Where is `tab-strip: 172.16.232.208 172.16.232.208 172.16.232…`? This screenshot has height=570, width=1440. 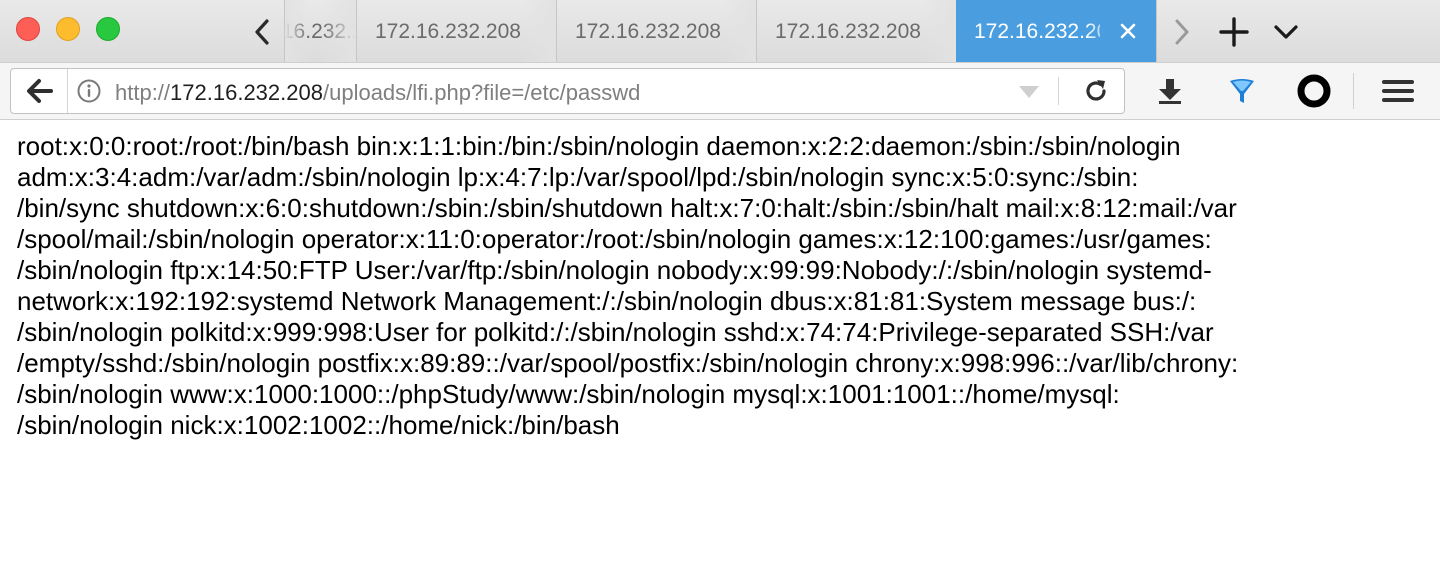
tab-strip: 172.16.232.208 172.16.232.208 172.16.232… is located at coordinates (720, 31).